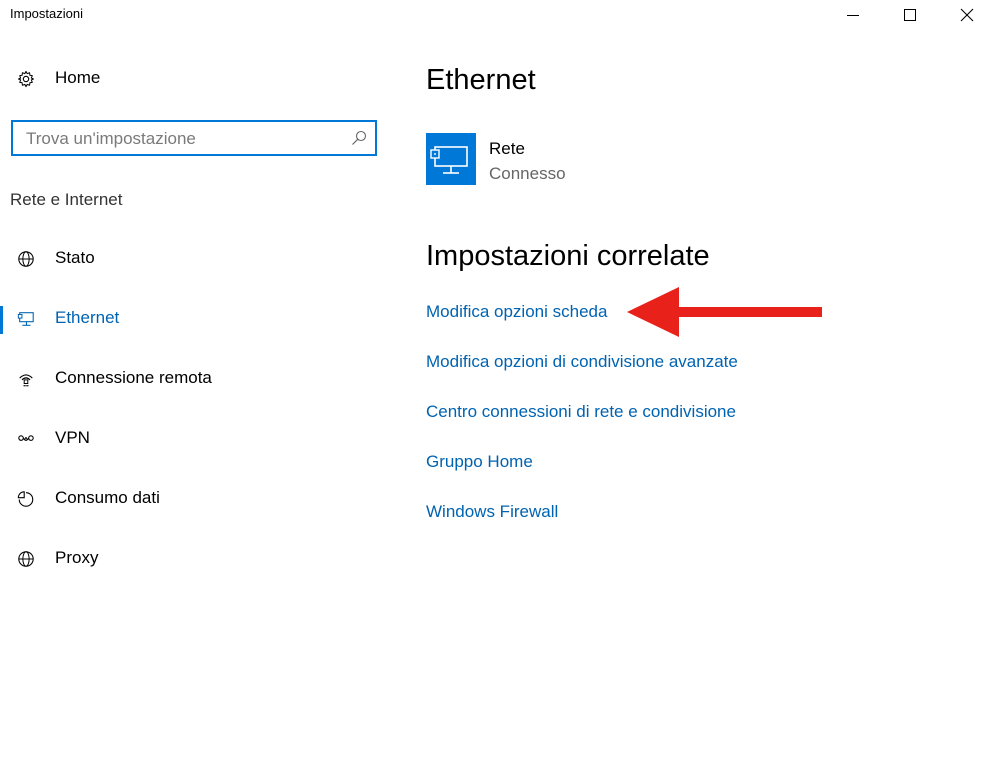 Image resolution: width=996 pixels, height=781 pixels. I want to click on sidebar-item-home: Home, so click(196, 80).